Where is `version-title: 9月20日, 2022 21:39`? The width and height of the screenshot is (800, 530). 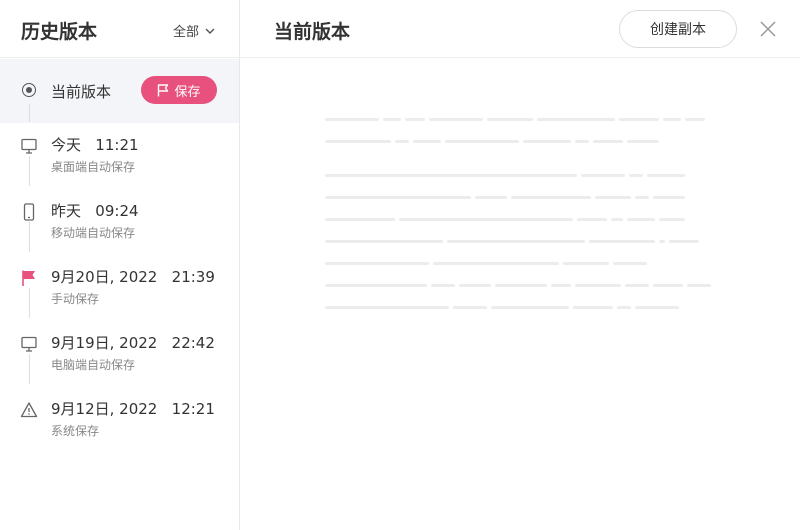 version-title: 9月20日, 2022 21:39 is located at coordinates (133, 277).